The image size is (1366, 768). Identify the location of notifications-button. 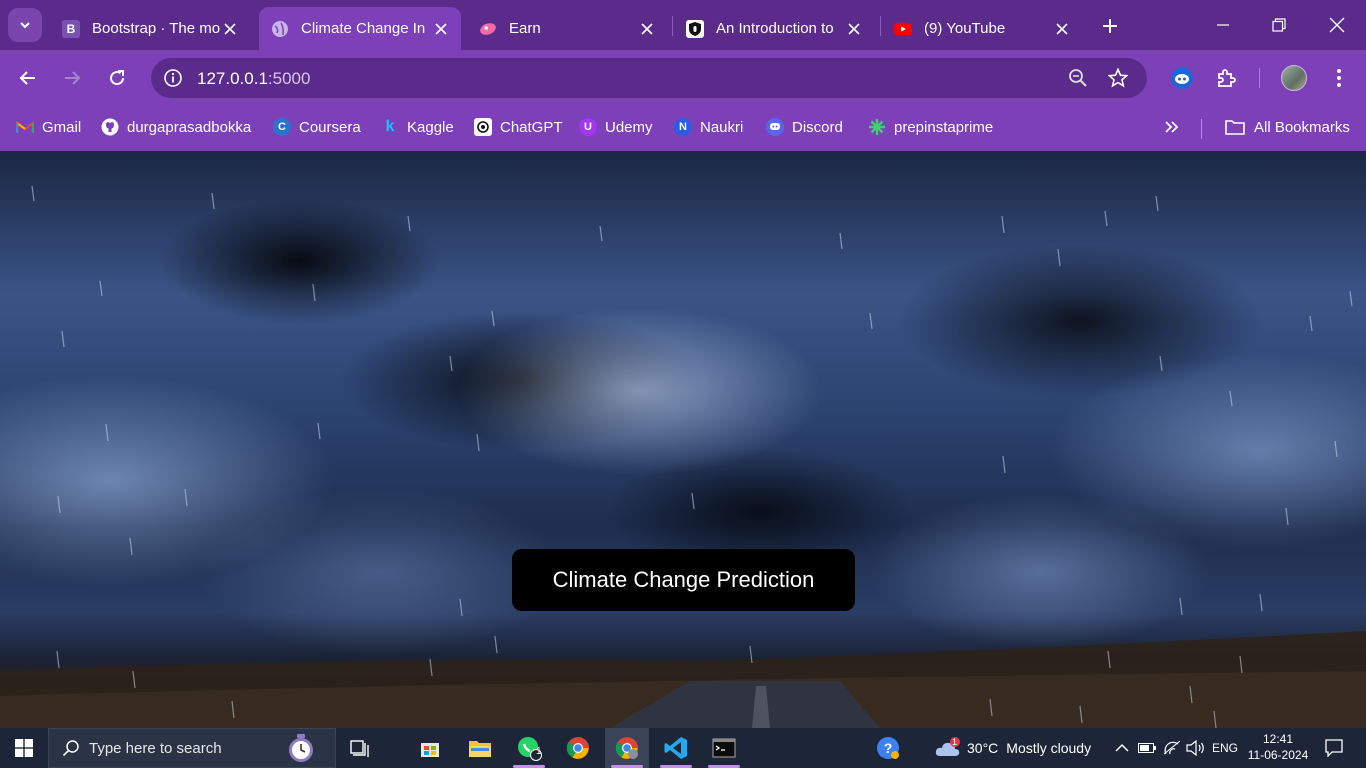
(1334, 748).